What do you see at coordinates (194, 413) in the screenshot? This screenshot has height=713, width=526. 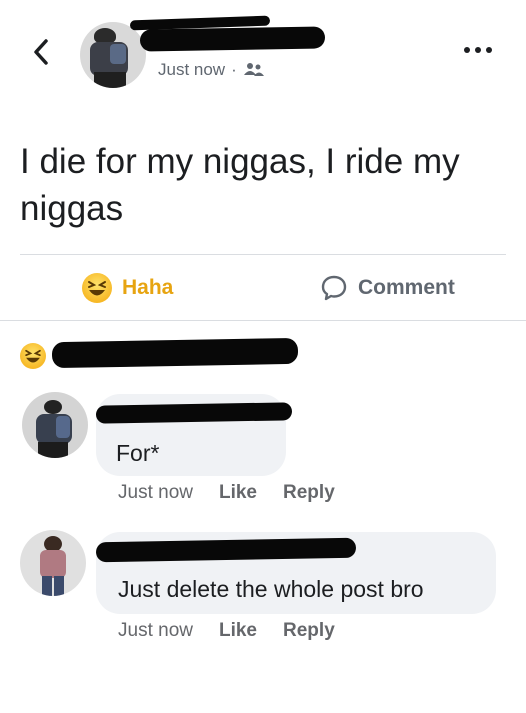 I see `redacted-commenter-name` at bounding box center [194, 413].